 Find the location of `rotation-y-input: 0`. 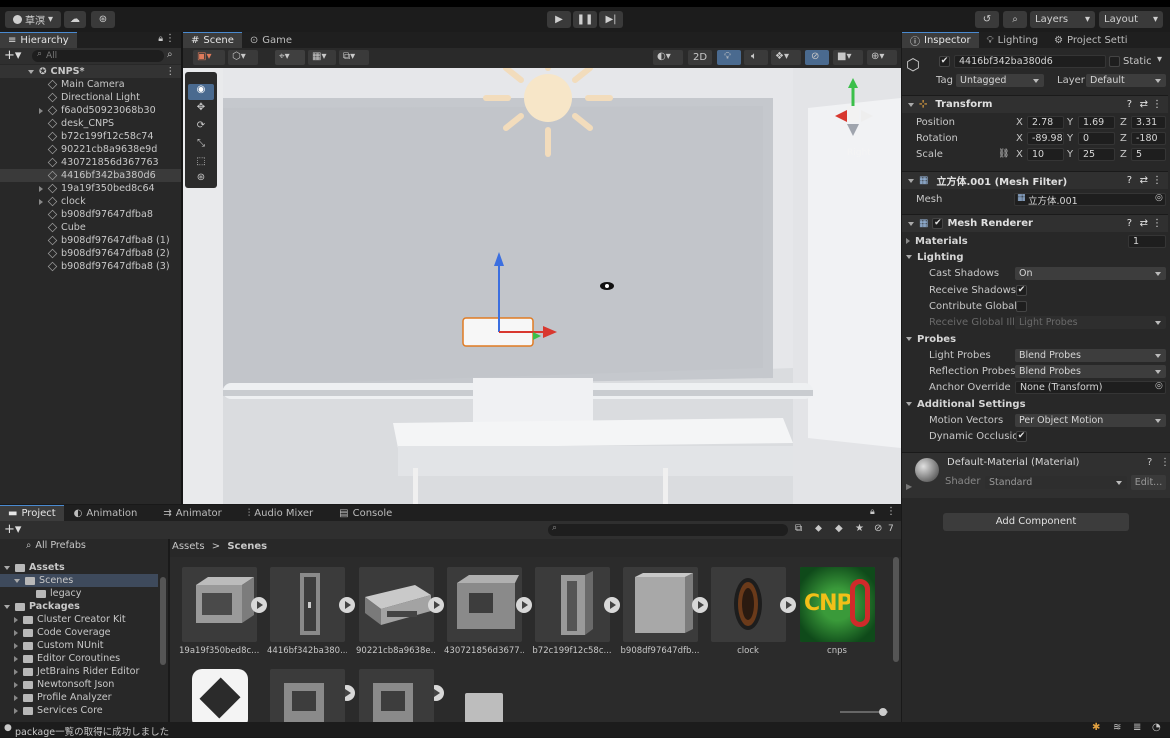

rotation-y-input: 0 is located at coordinates (1096, 138).